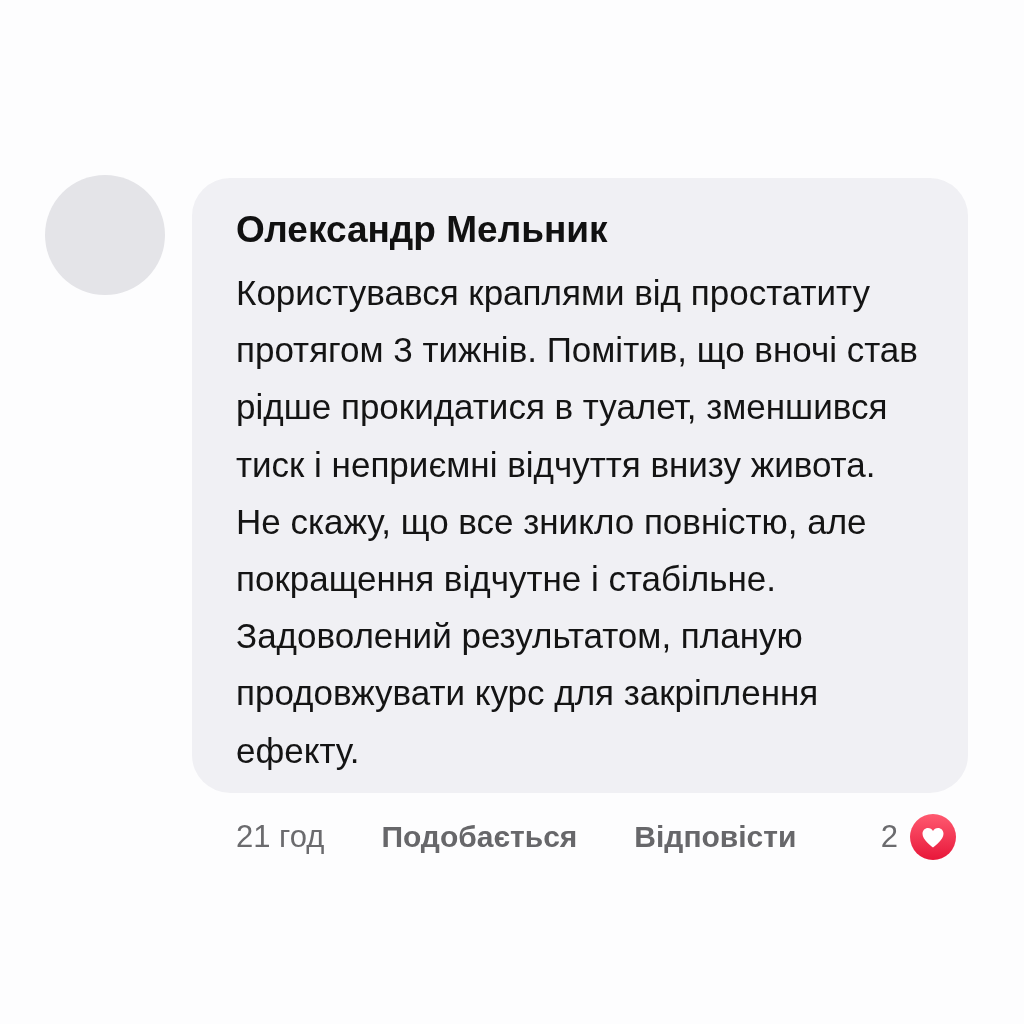 This screenshot has height=1024, width=1024. I want to click on heart-reaction-icon, so click(933, 836).